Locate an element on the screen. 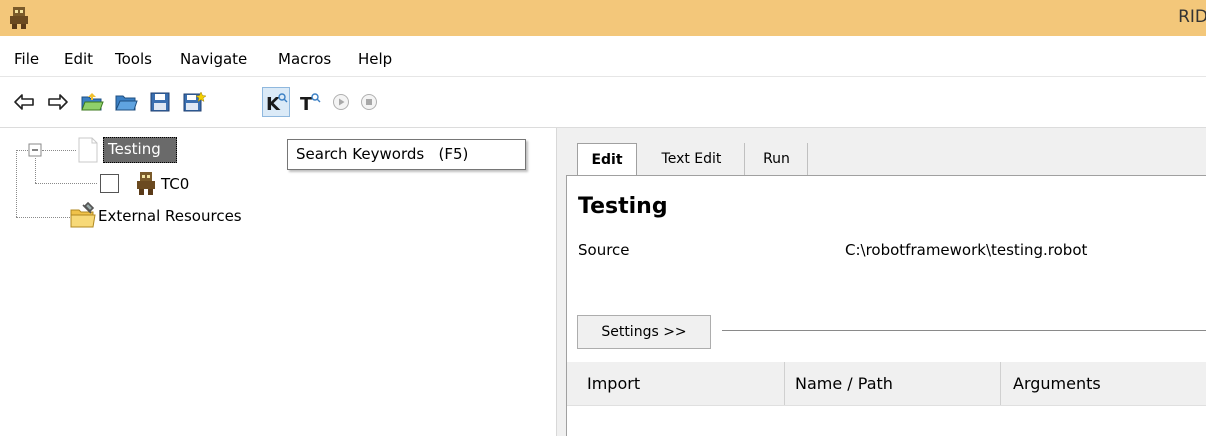 The height and width of the screenshot is (436, 1206). svg-text: T is located at coordinates (306, 103).